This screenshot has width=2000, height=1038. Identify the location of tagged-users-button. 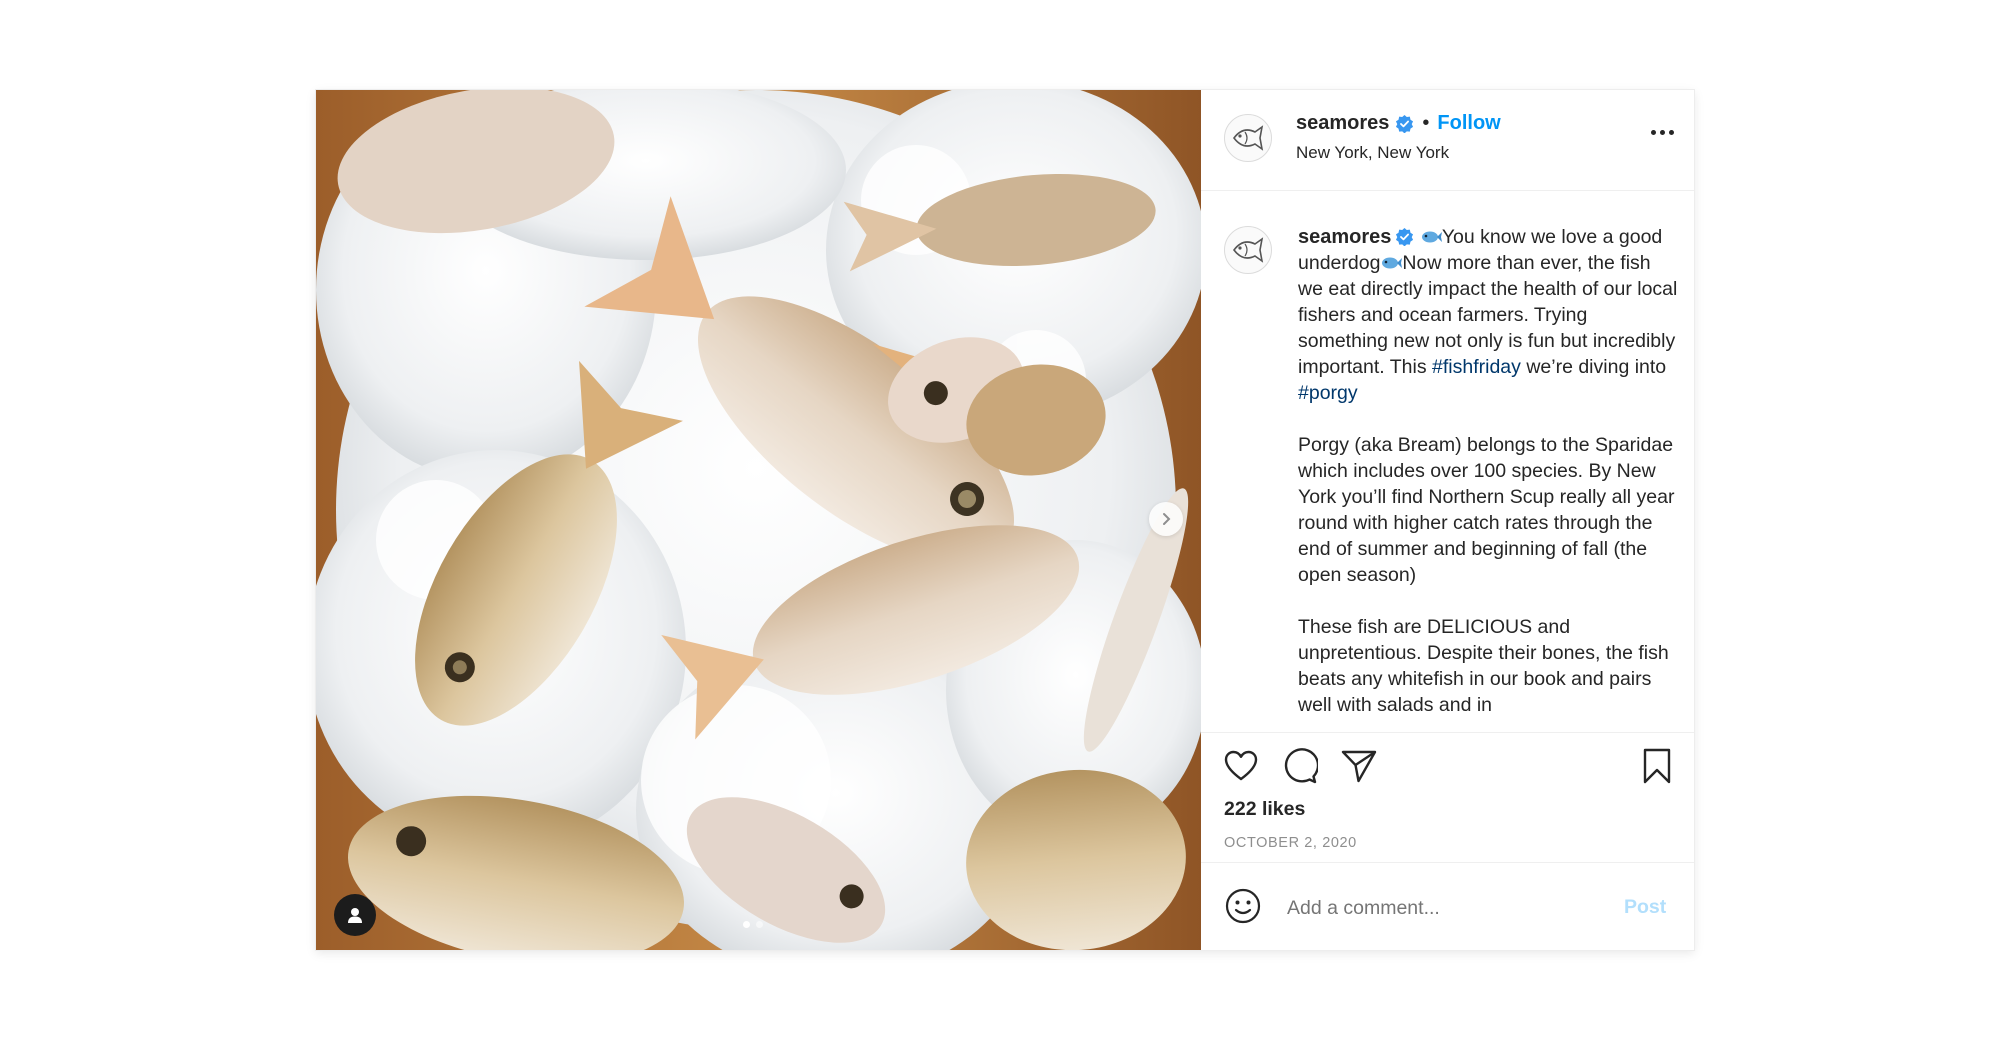
(355, 915).